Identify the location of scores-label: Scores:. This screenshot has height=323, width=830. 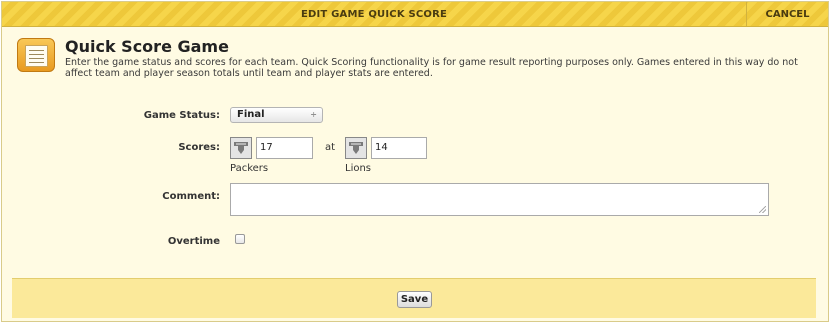
(199, 147).